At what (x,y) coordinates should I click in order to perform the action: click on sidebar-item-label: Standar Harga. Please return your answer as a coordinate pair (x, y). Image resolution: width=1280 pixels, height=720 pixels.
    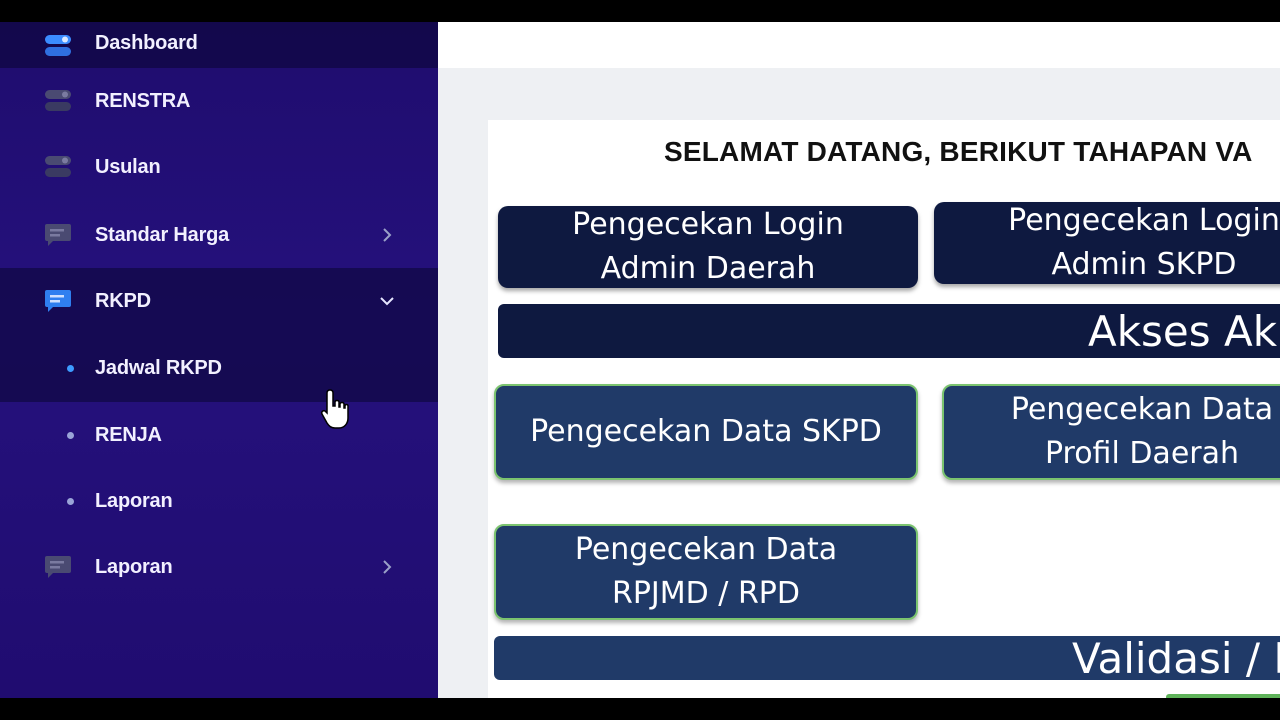
    Looking at the image, I should click on (162, 234).